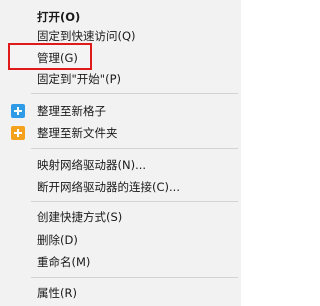 This screenshot has width=320, height=306. Describe the element at coordinates (80, 217) in the screenshot. I see `menu-item-create-shortcut-label: 创建快捷方式(S)` at that location.